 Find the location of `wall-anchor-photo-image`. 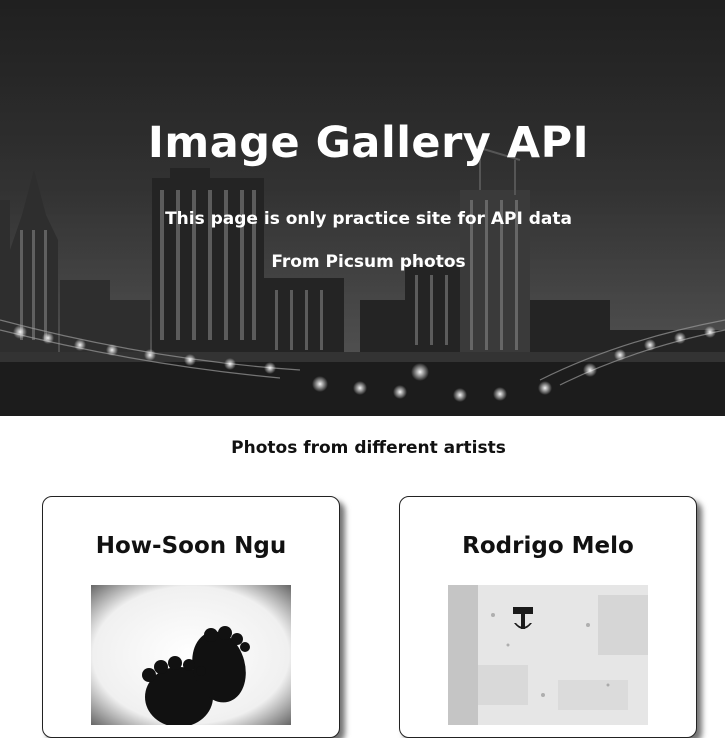

wall-anchor-photo-image is located at coordinates (548, 655).